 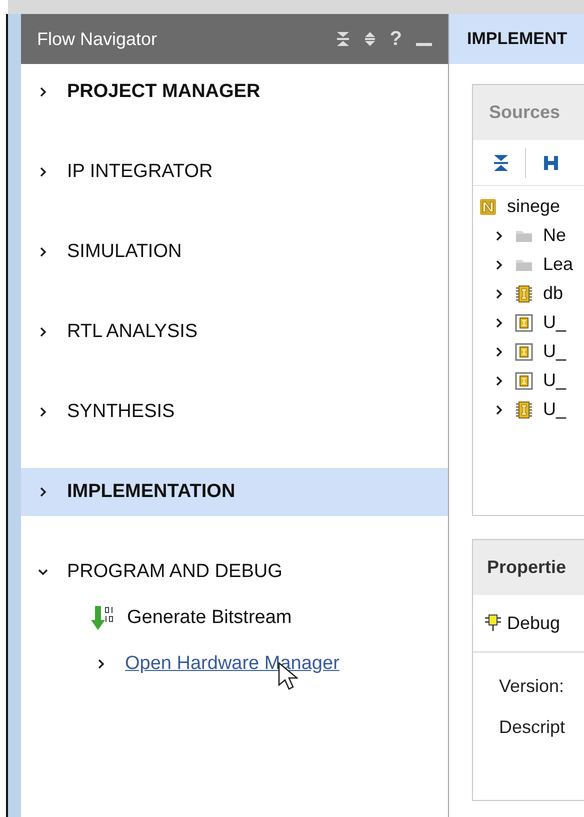 I want to click on nav-section: SYNTHESIS, so click(x=234, y=412).